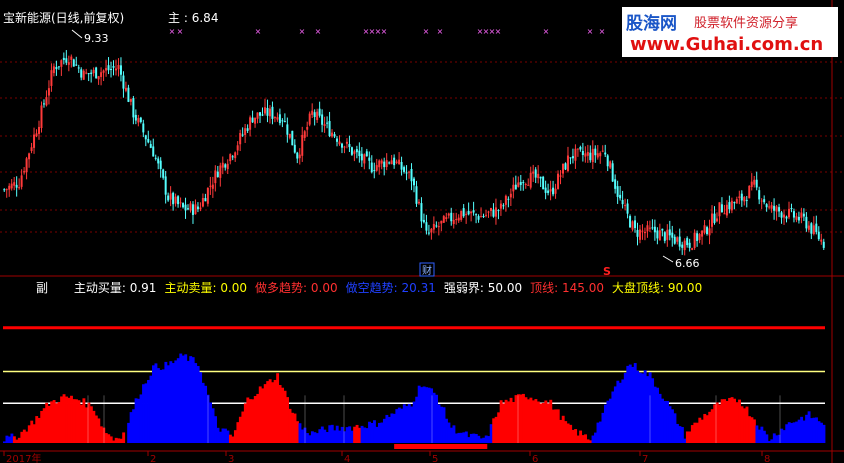  Describe the element at coordinates (635, 288) in the screenshot. I see `indicator-item: 大盘顶线` at that location.